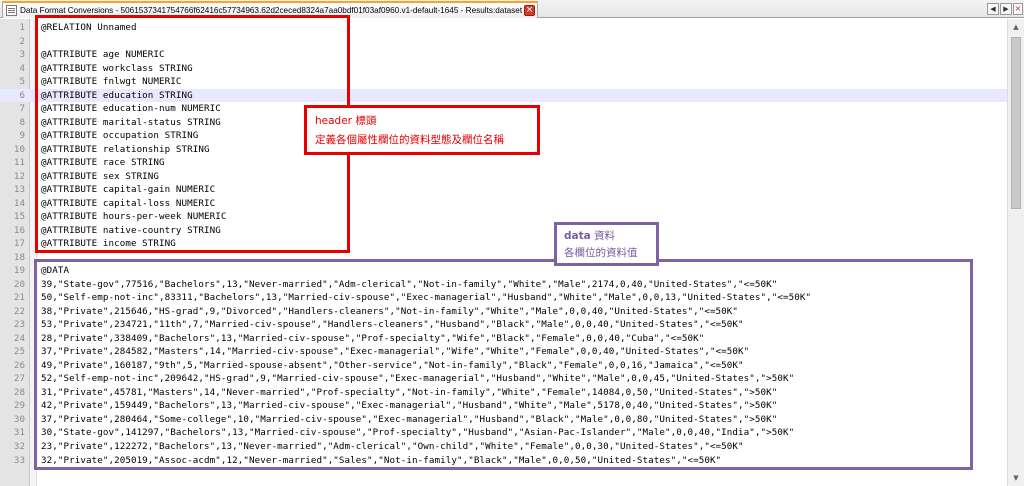  Describe the element at coordinates (11, 10) in the screenshot. I see `document-icon` at that location.